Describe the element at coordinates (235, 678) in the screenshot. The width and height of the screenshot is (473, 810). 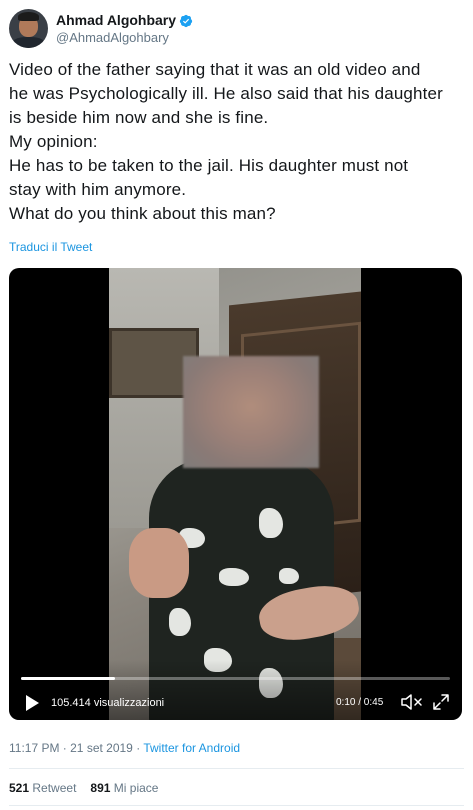
I see `video-progress-bar` at that location.